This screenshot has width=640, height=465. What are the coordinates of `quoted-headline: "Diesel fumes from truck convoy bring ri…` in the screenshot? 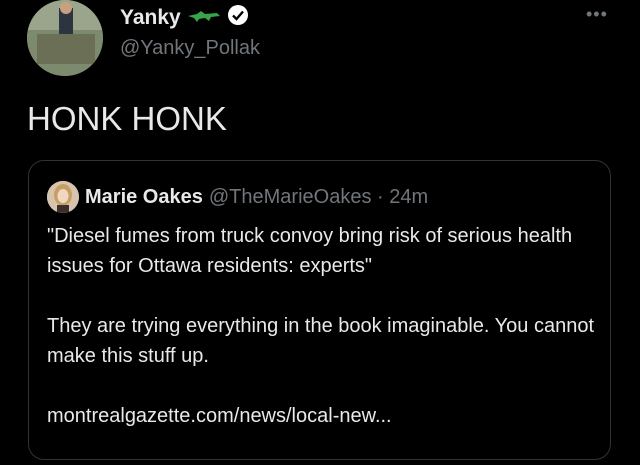 It's located at (310, 251).